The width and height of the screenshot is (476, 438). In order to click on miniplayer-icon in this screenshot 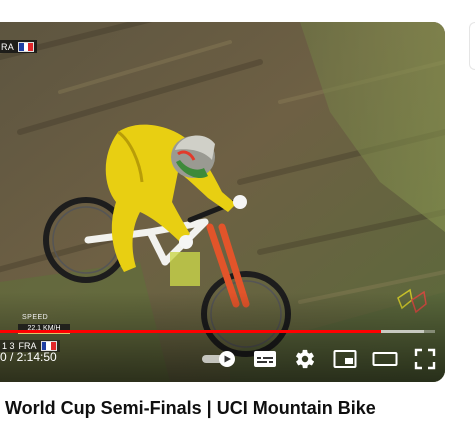, I will do `click(345, 359)`.